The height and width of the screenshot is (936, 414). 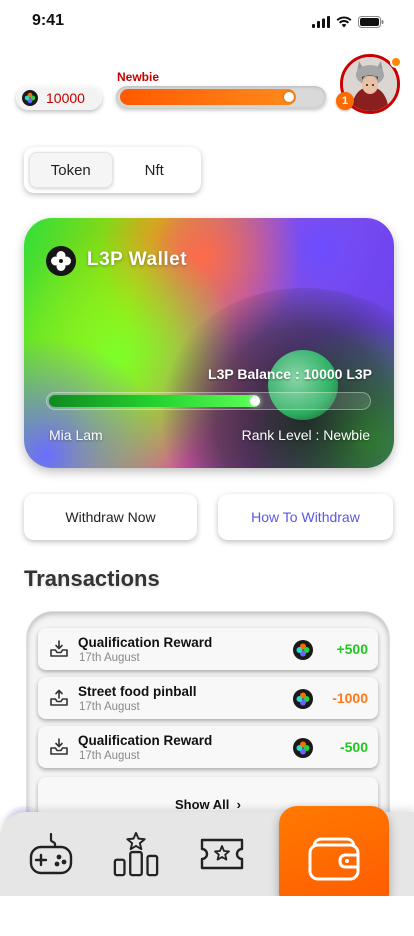 What do you see at coordinates (61, 261) in the screenshot?
I see `clover-logo-icon` at bounding box center [61, 261].